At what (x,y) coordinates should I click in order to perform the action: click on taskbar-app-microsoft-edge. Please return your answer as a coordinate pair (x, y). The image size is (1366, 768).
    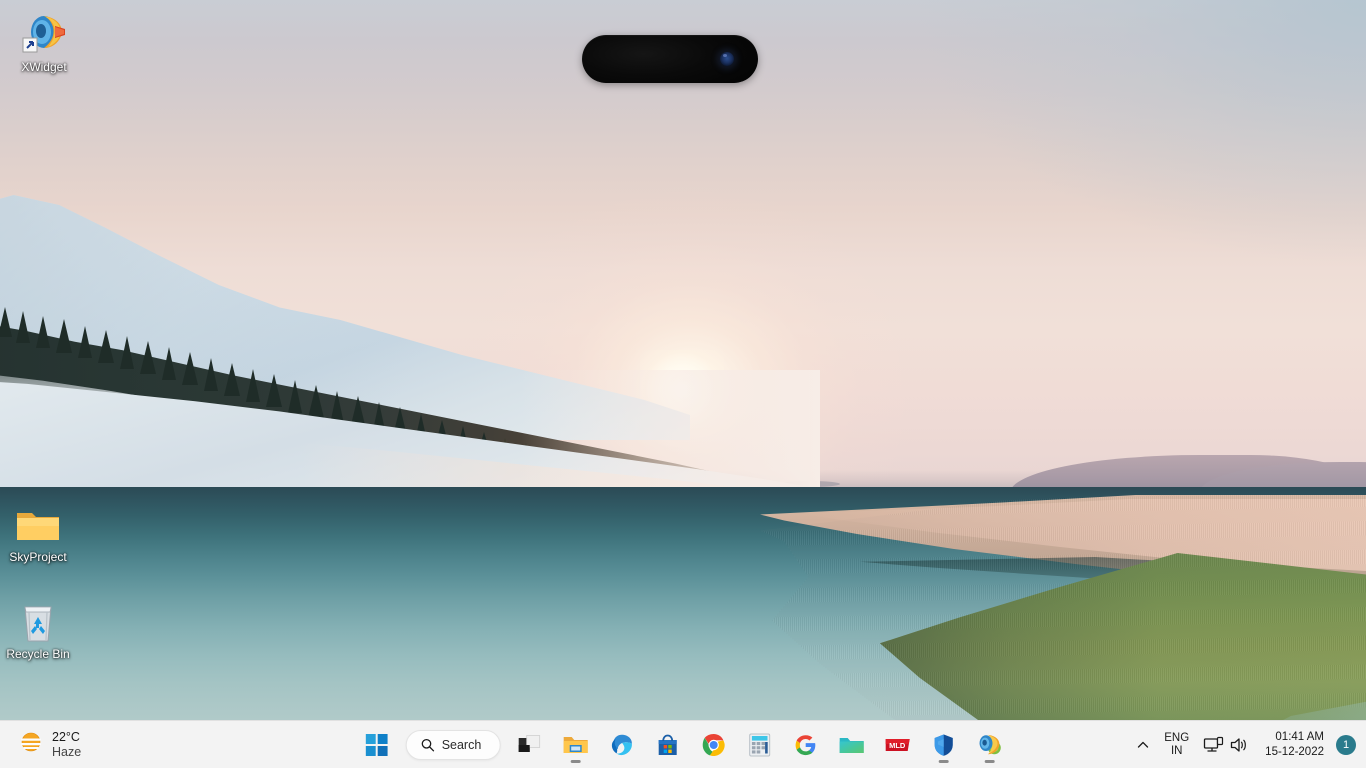
    Looking at the image, I should click on (621, 745).